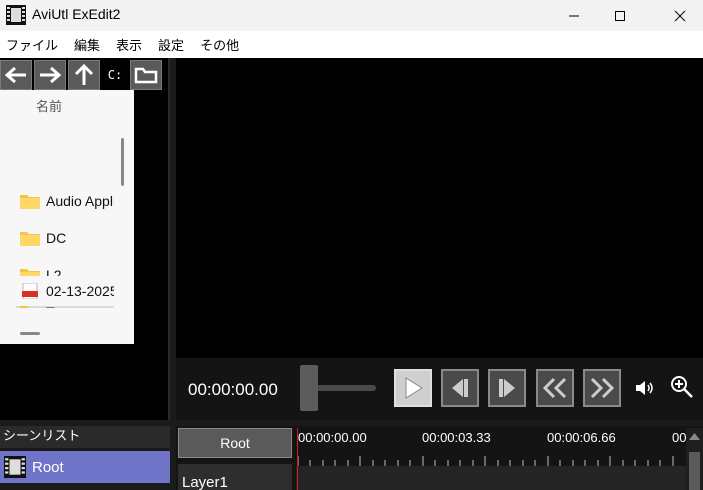  I want to click on current-timecode: 00:00:00.00, so click(233, 389).